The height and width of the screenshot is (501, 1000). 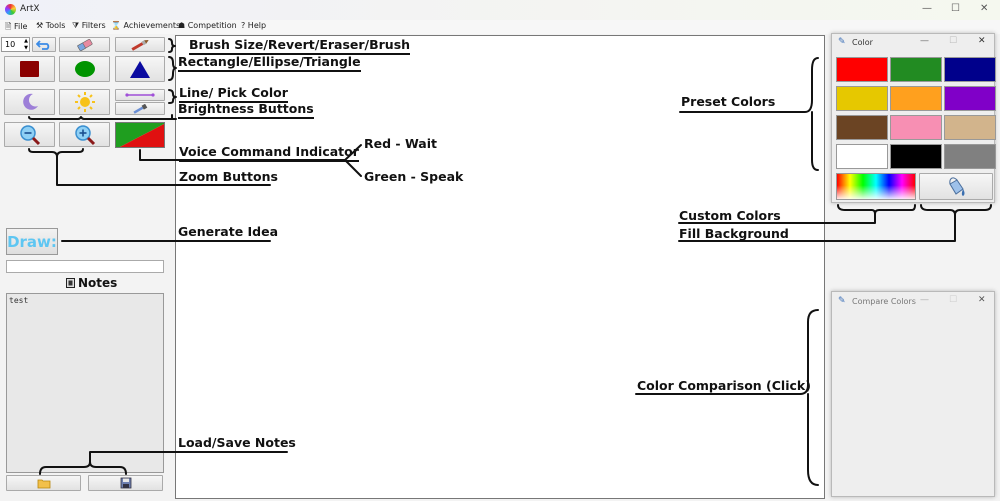 What do you see at coordinates (228, 176) in the screenshot?
I see `annotation-zoom: Zoom Buttons` at bounding box center [228, 176].